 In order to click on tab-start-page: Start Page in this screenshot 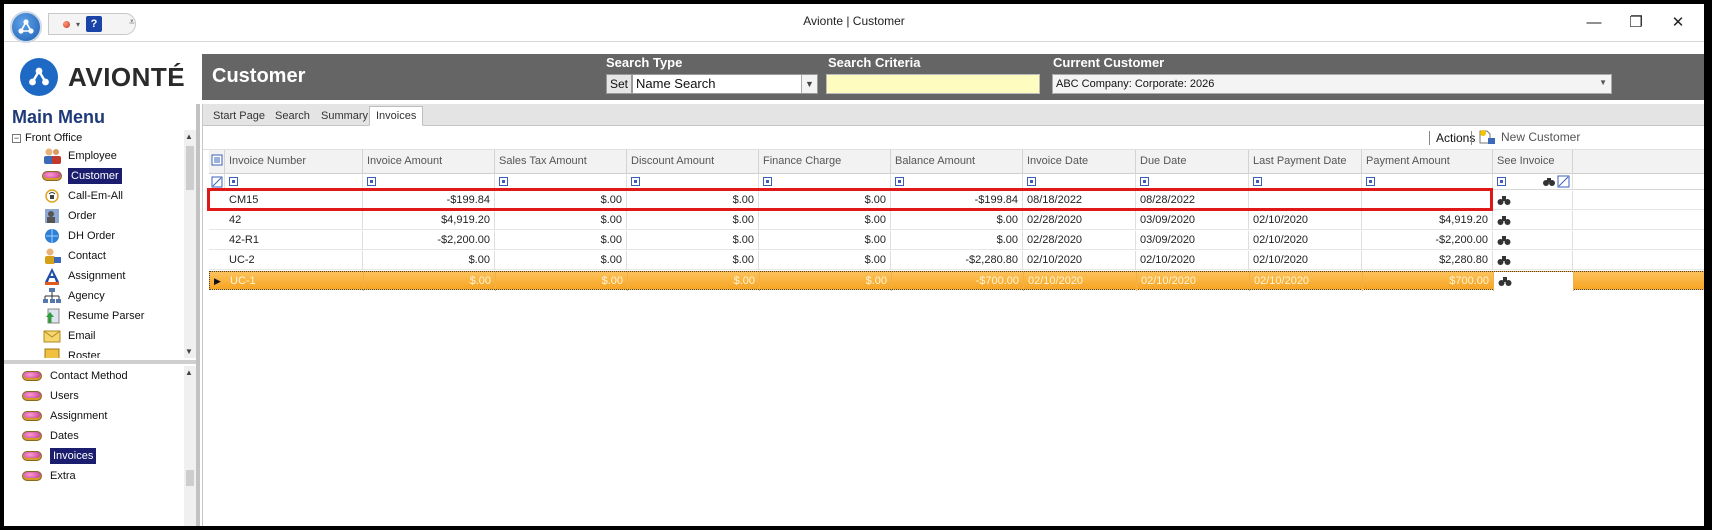, I will do `click(239, 116)`.